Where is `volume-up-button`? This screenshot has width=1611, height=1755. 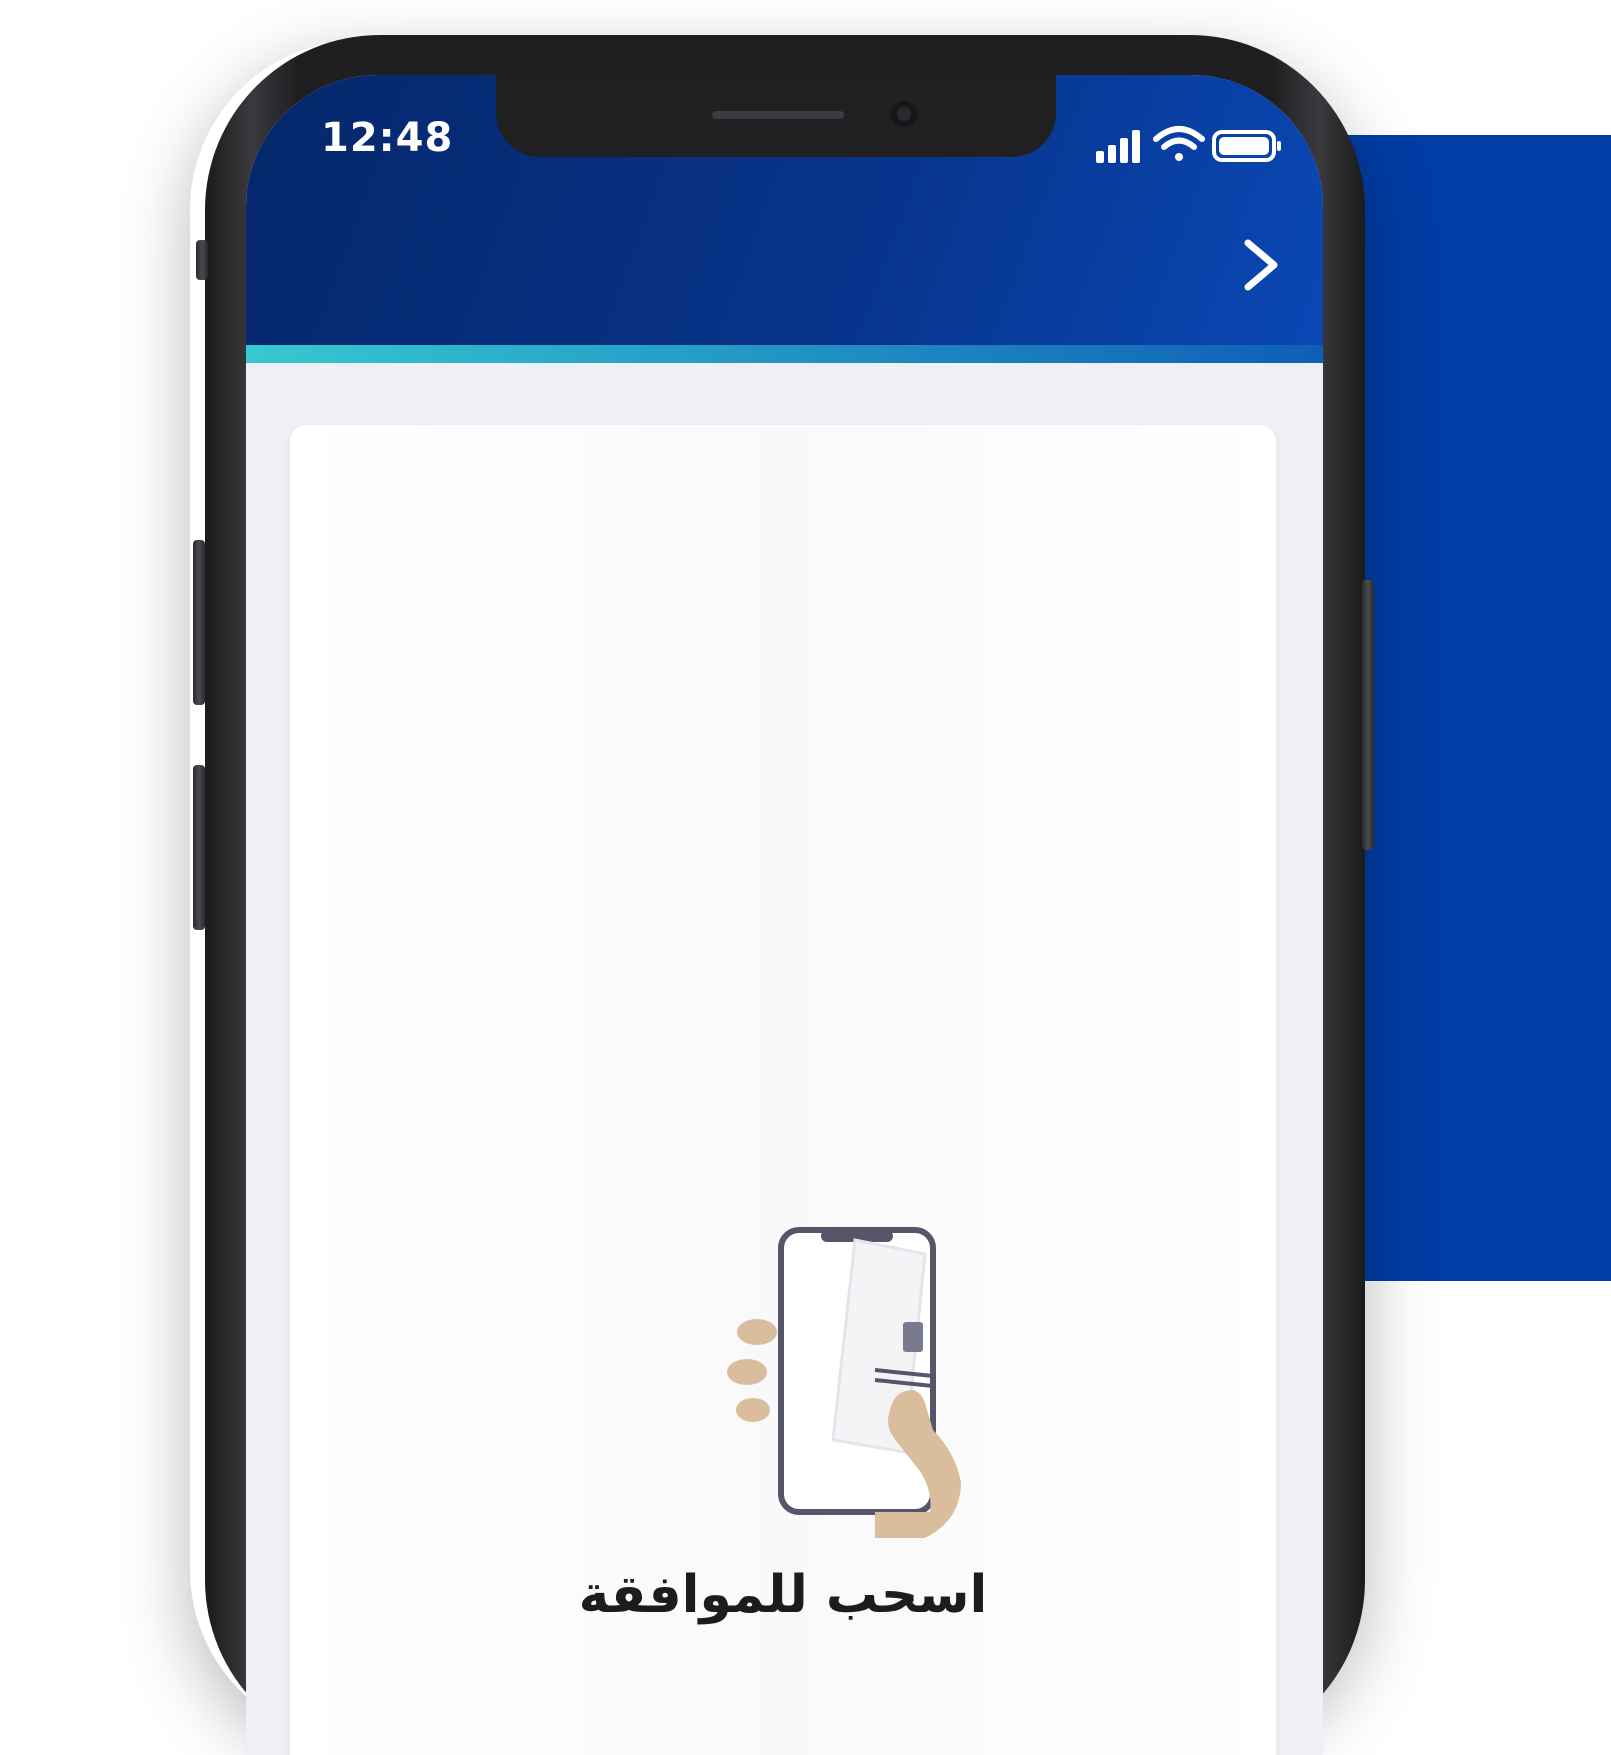
volume-up-button is located at coordinates (199, 622).